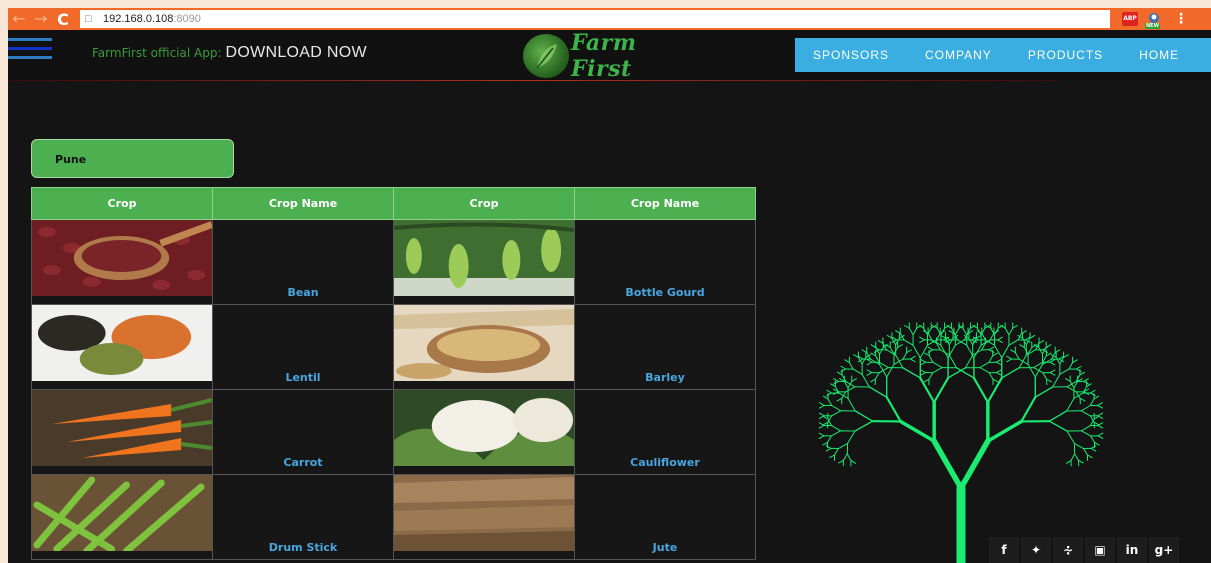  I want to click on browser-menu-icon: ⋮, so click(1181, 19).